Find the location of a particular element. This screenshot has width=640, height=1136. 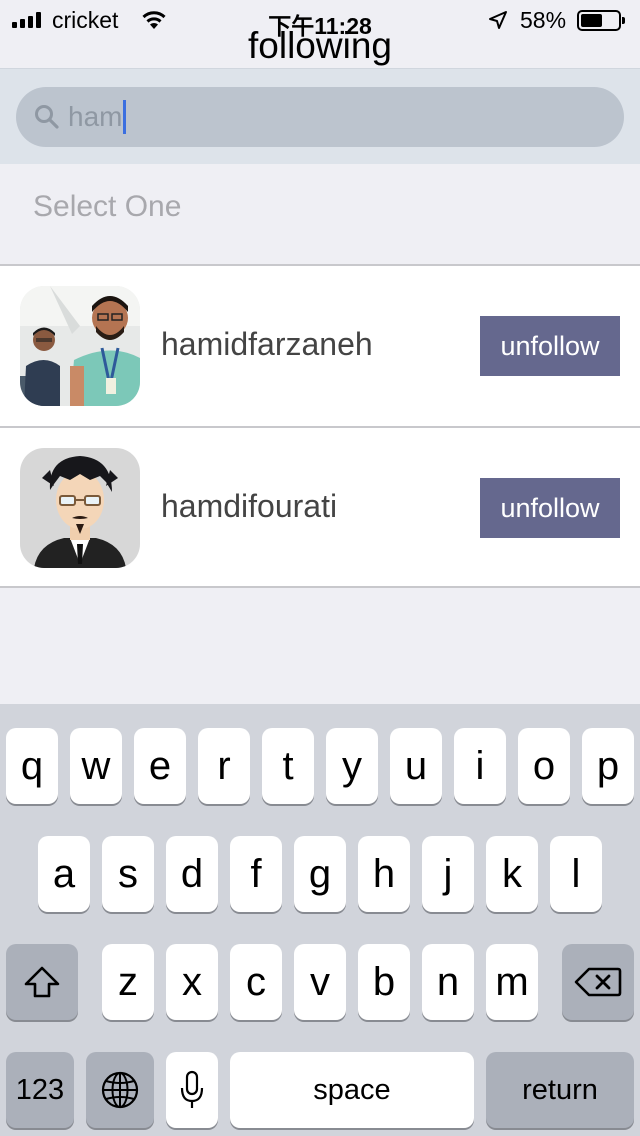

key-m: m is located at coordinates (512, 982).